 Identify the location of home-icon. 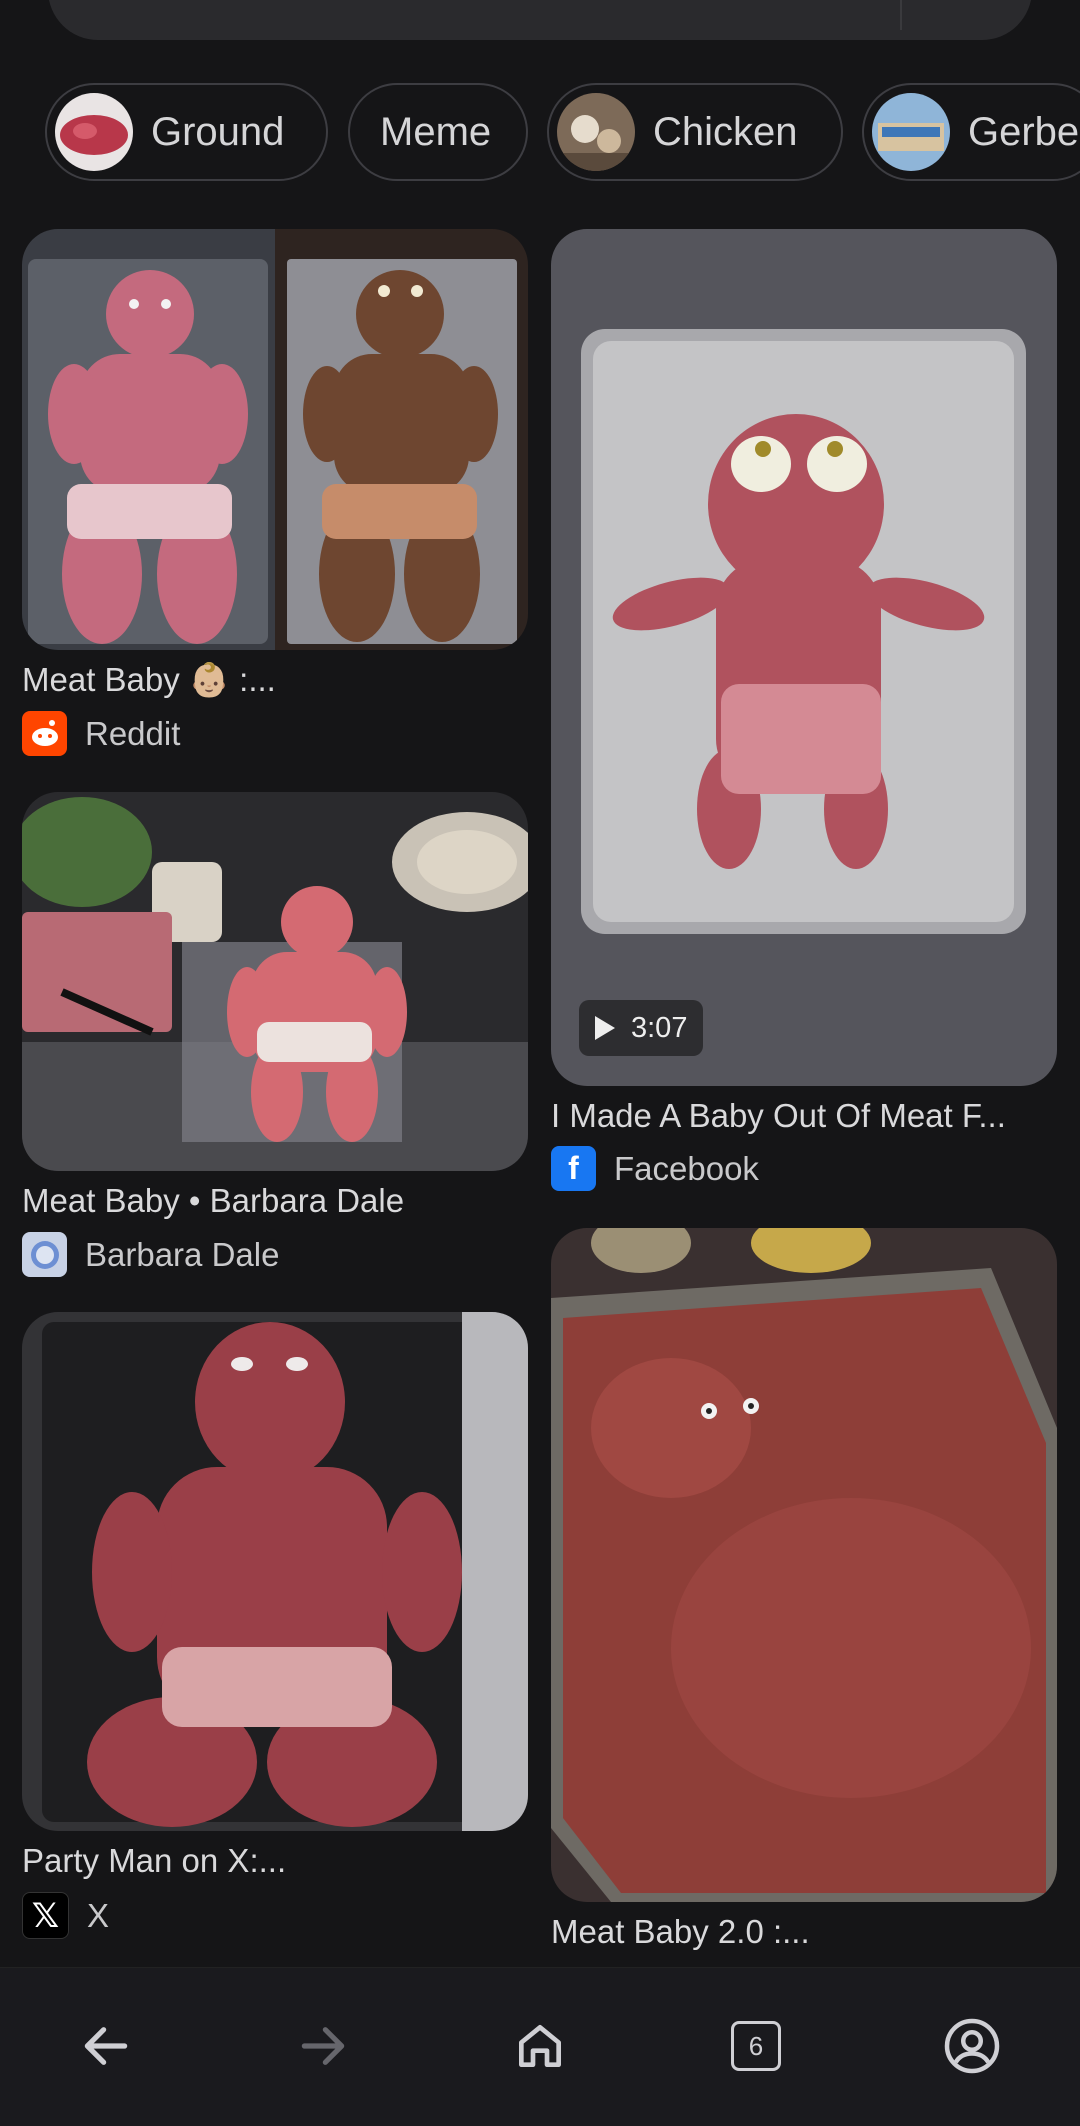
(540, 2046).